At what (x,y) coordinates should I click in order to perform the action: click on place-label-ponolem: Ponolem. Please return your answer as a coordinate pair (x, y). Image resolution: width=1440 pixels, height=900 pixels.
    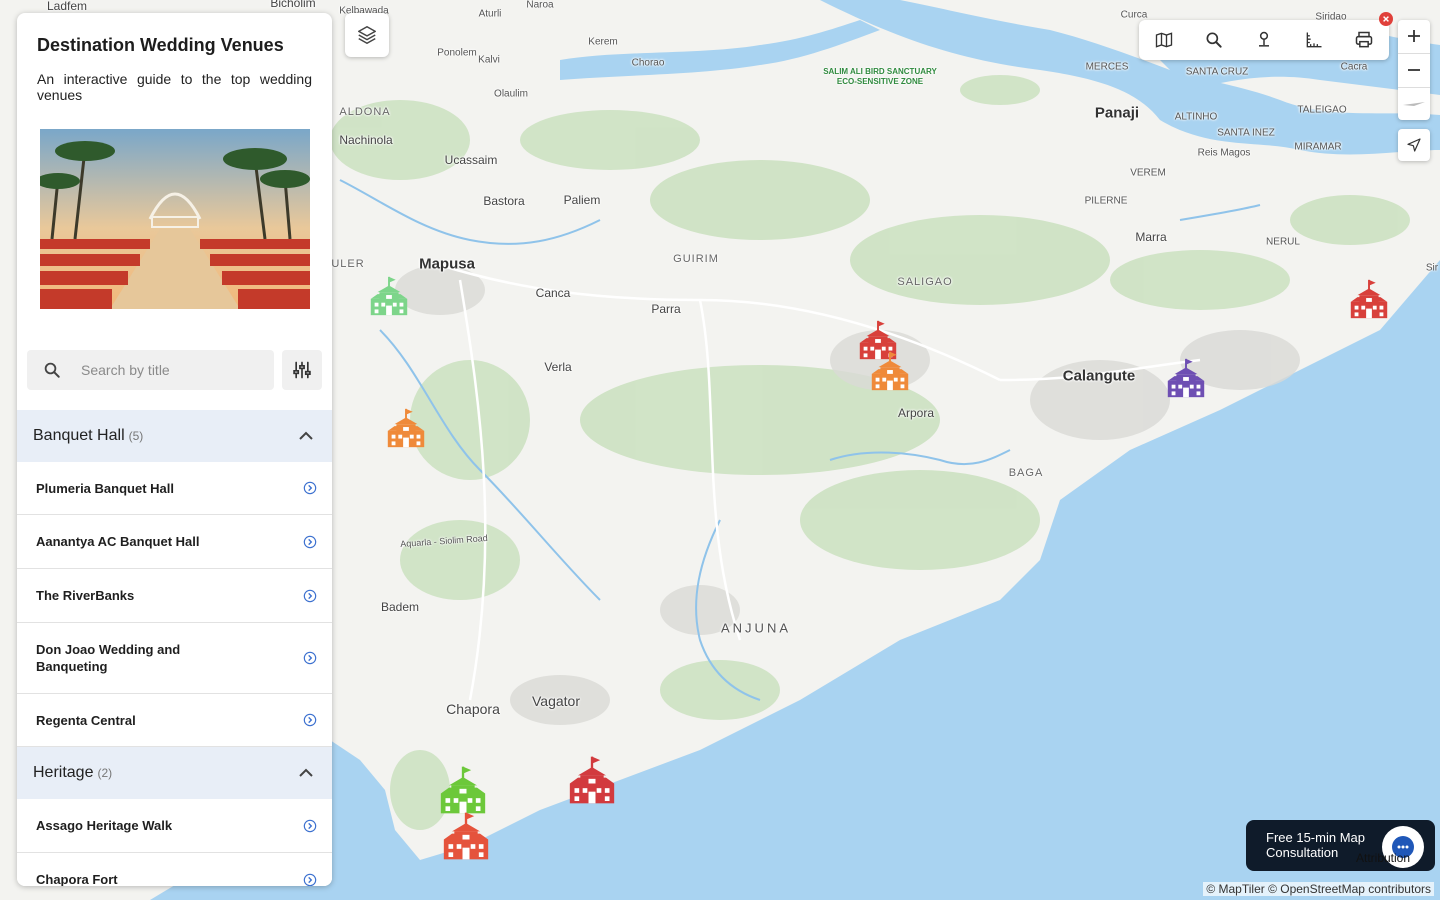
    Looking at the image, I should click on (457, 53).